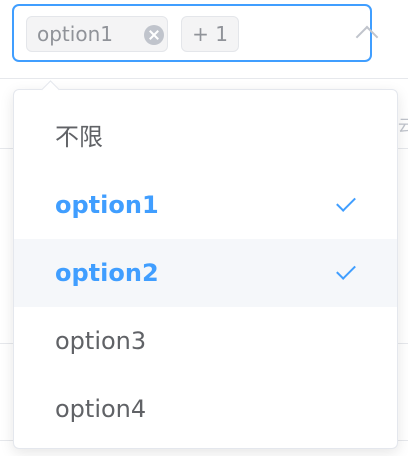 The height and width of the screenshot is (456, 408). What do you see at coordinates (205, 409) in the screenshot?
I see `option-option4: option4` at bounding box center [205, 409].